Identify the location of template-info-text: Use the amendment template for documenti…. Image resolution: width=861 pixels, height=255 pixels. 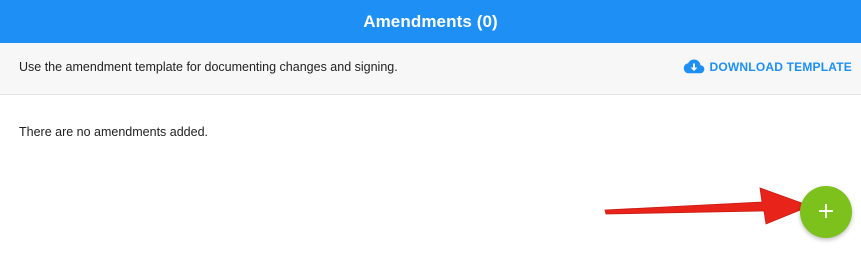
(208, 67).